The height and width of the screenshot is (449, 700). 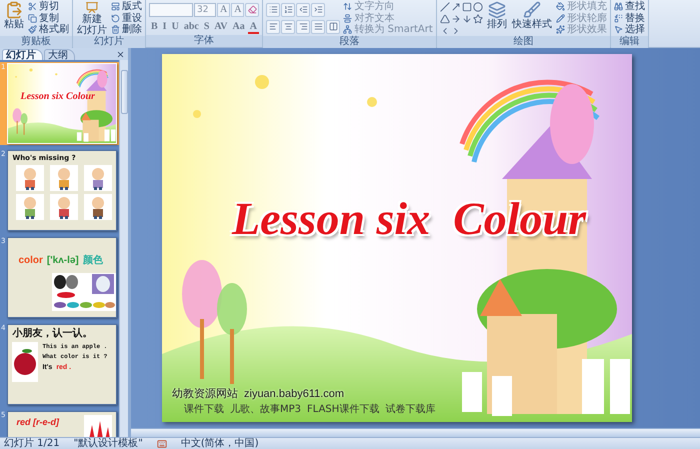 What do you see at coordinates (477, 7) in the screenshot?
I see `circle-icon` at bounding box center [477, 7].